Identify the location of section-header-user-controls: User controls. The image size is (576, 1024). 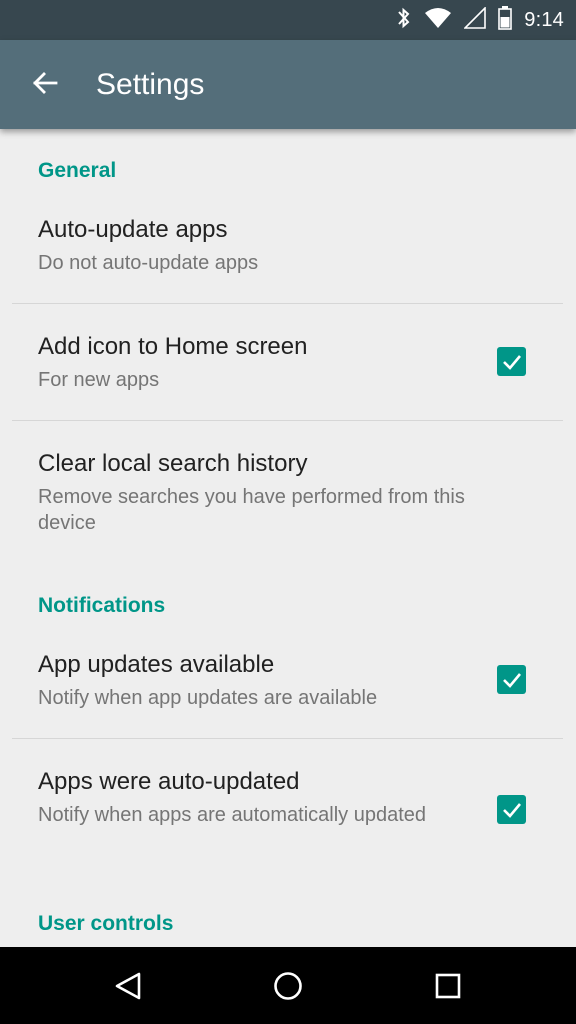
(106, 923).